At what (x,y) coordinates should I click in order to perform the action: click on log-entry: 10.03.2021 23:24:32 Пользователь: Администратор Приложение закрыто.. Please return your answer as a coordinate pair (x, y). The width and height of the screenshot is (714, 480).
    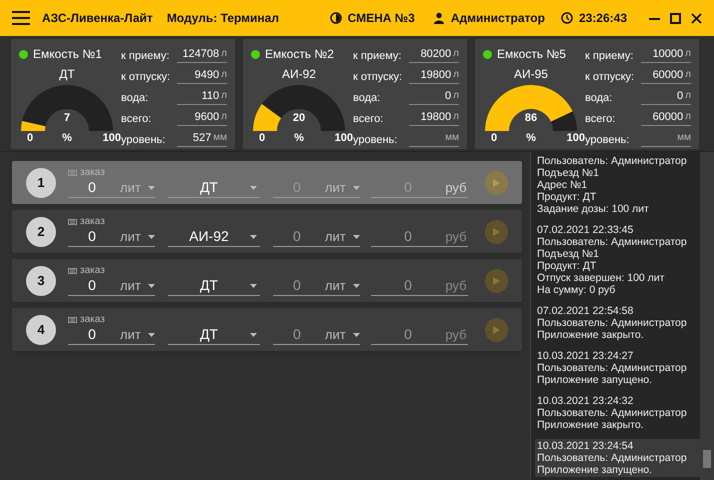
    Looking at the image, I should click on (617, 413).